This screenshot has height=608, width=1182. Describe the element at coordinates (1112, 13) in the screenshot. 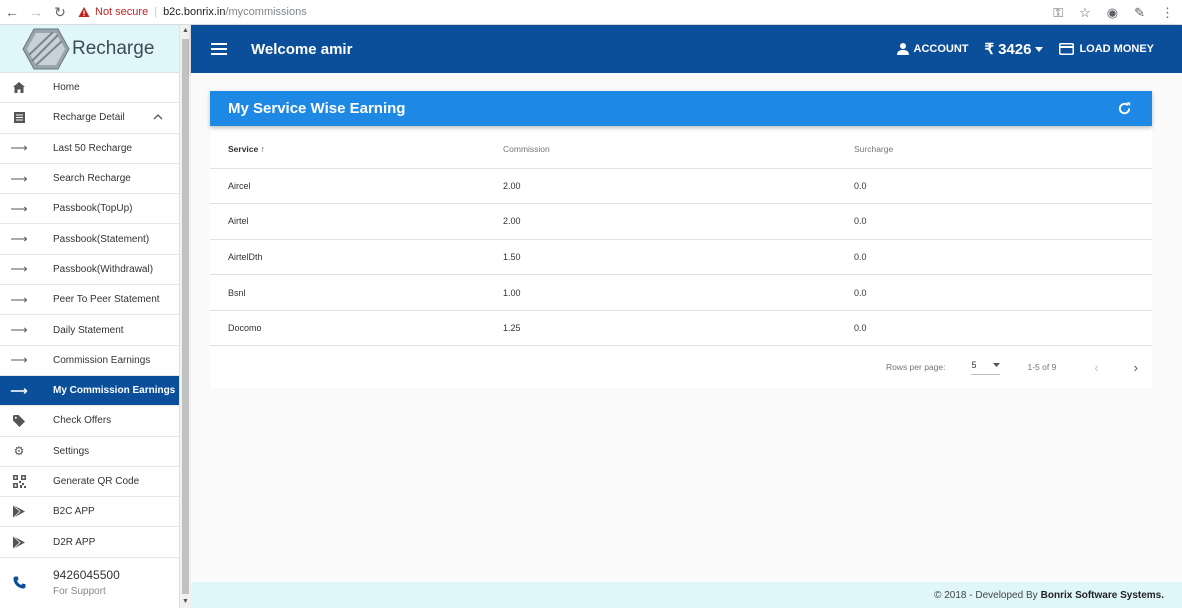

I see `extension-icon: ◉` at that location.